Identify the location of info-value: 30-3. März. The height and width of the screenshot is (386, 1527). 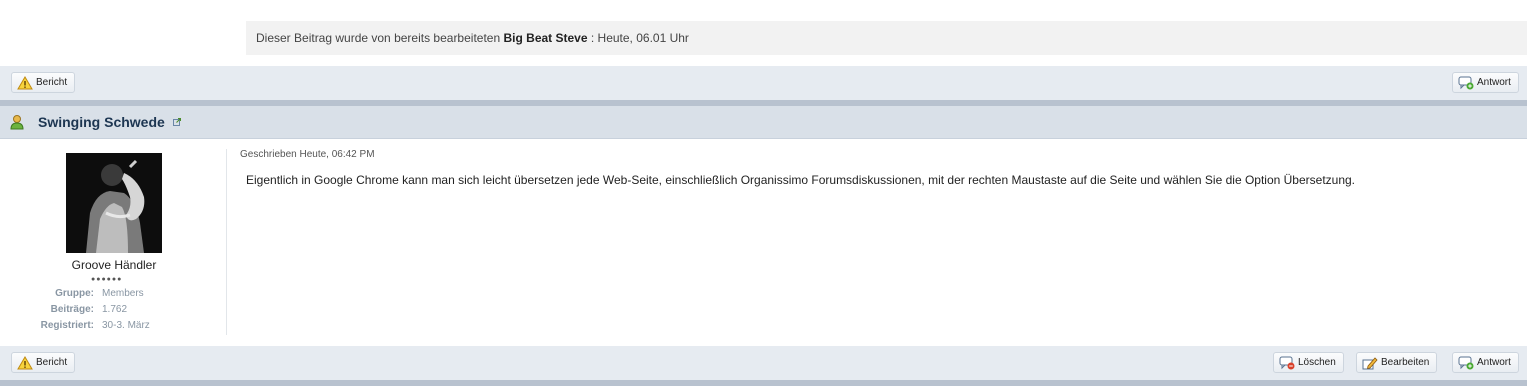
(126, 325).